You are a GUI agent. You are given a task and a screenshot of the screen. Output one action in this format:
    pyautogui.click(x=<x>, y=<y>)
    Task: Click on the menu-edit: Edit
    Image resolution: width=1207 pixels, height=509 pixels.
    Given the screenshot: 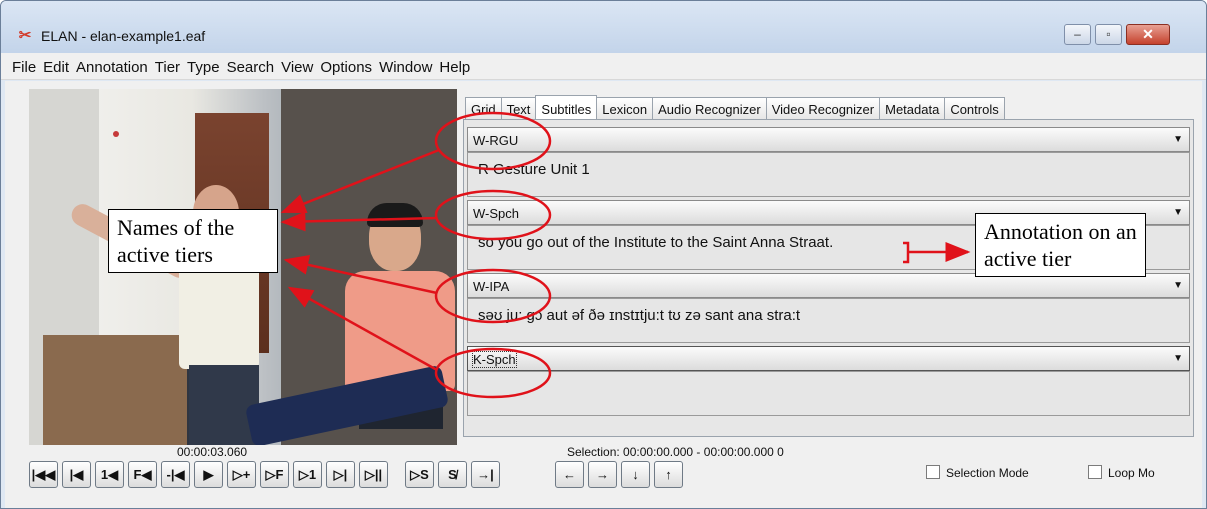 What is the action you would take?
    pyautogui.click(x=55, y=64)
    